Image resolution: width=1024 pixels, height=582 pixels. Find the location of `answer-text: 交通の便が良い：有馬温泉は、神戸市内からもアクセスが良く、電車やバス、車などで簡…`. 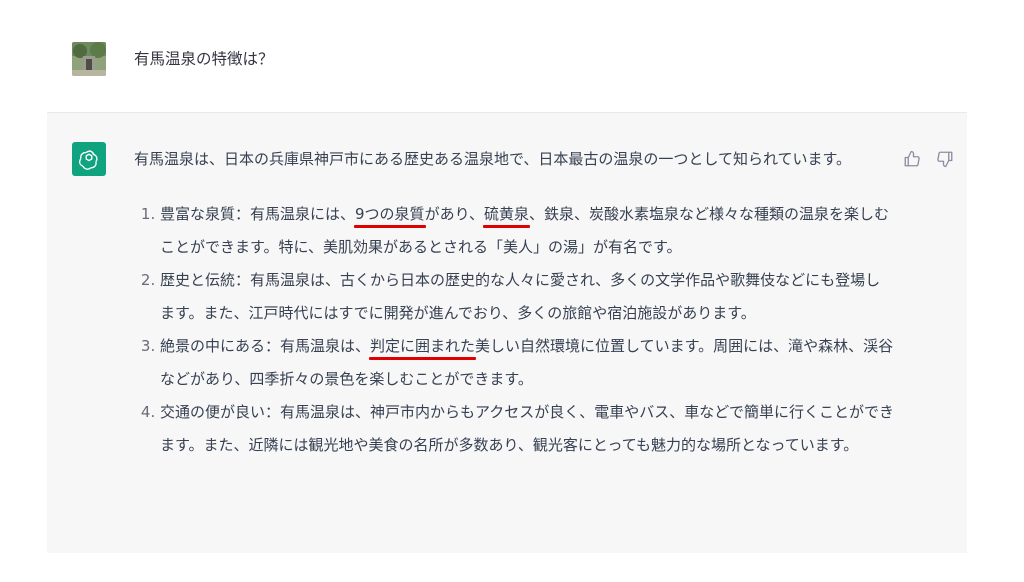

answer-text: 交通の便が良い：有馬温泉は、神戸市内からもアクセスが良く、電車やバス、車などで簡… is located at coordinates (527, 428).